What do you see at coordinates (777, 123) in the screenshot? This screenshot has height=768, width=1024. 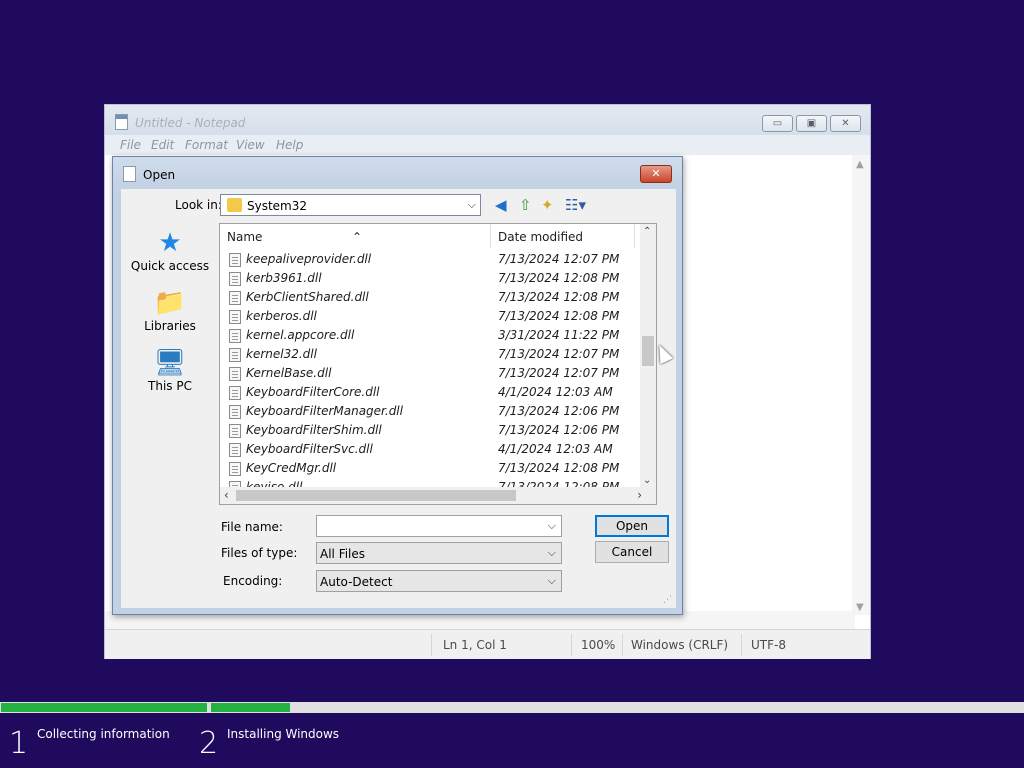 I see `minimize-button: ▭` at bounding box center [777, 123].